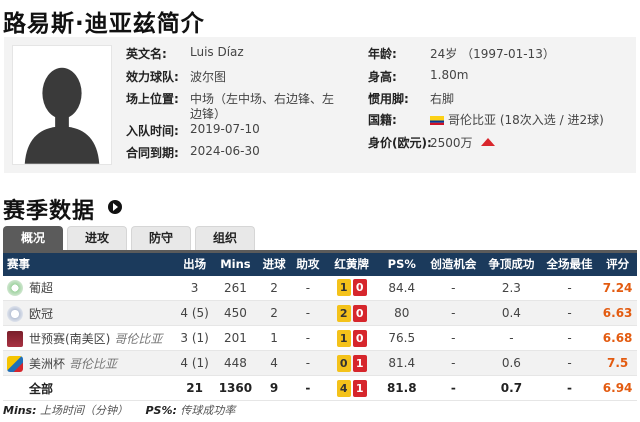  What do you see at coordinates (308, 263) in the screenshot?
I see `col-header-assists: 助攻` at bounding box center [308, 263].